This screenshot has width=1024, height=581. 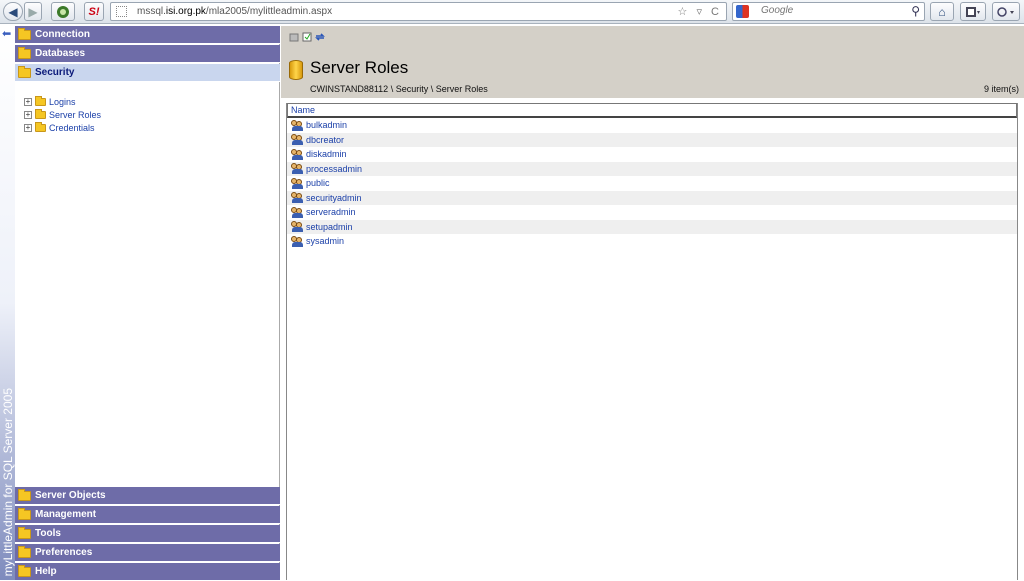 What do you see at coordinates (742, 11) in the screenshot?
I see `google-icon` at bounding box center [742, 11].